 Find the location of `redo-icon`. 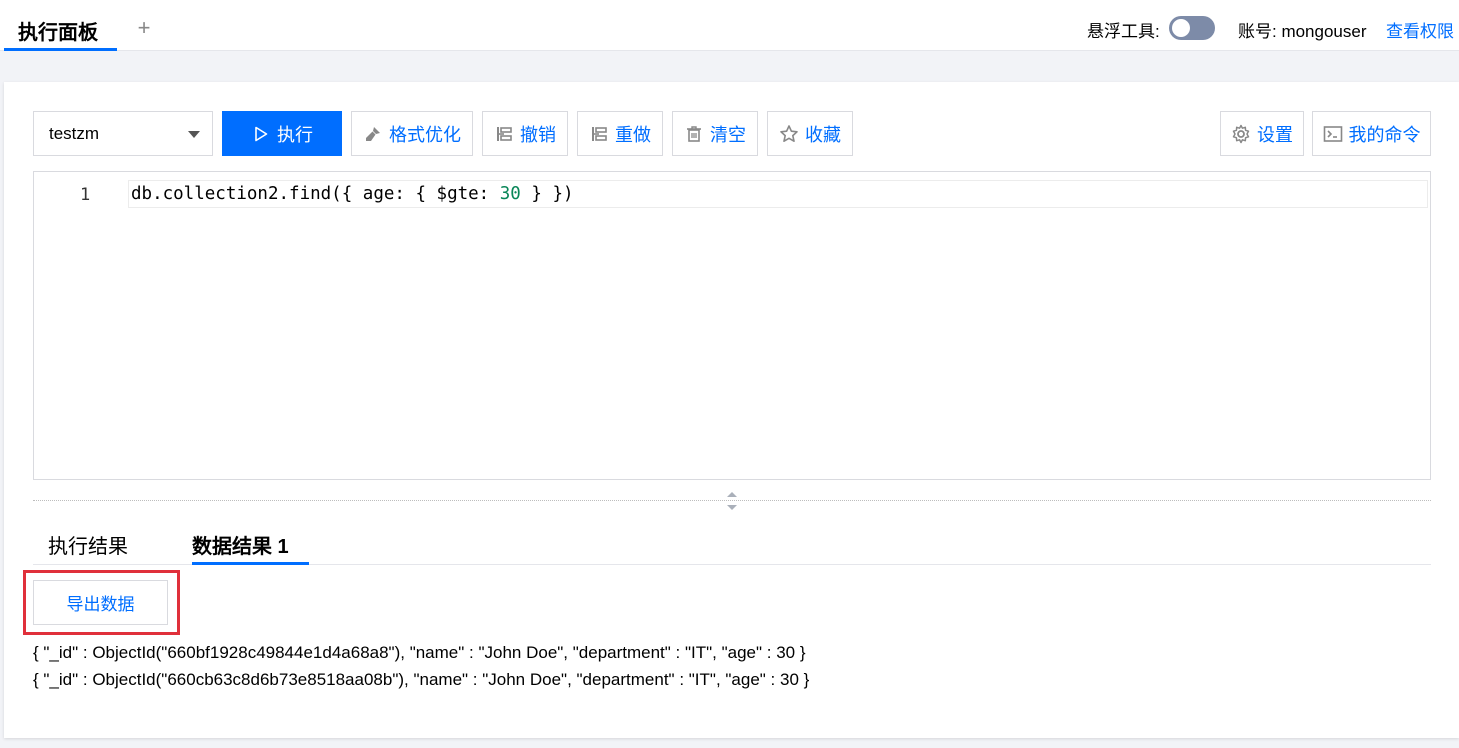

redo-icon is located at coordinates (599, 134).